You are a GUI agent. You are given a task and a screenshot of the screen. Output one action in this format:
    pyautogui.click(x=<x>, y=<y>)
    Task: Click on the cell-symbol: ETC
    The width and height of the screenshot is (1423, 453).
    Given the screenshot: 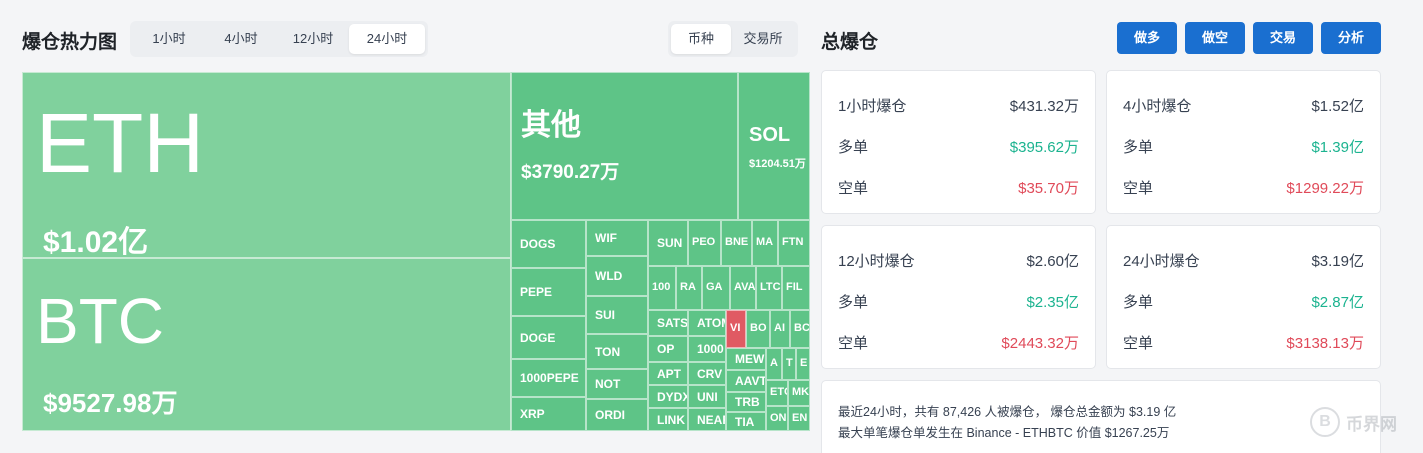 What is the action you would take?
    pyautogui.click(x=778, y=392)
    